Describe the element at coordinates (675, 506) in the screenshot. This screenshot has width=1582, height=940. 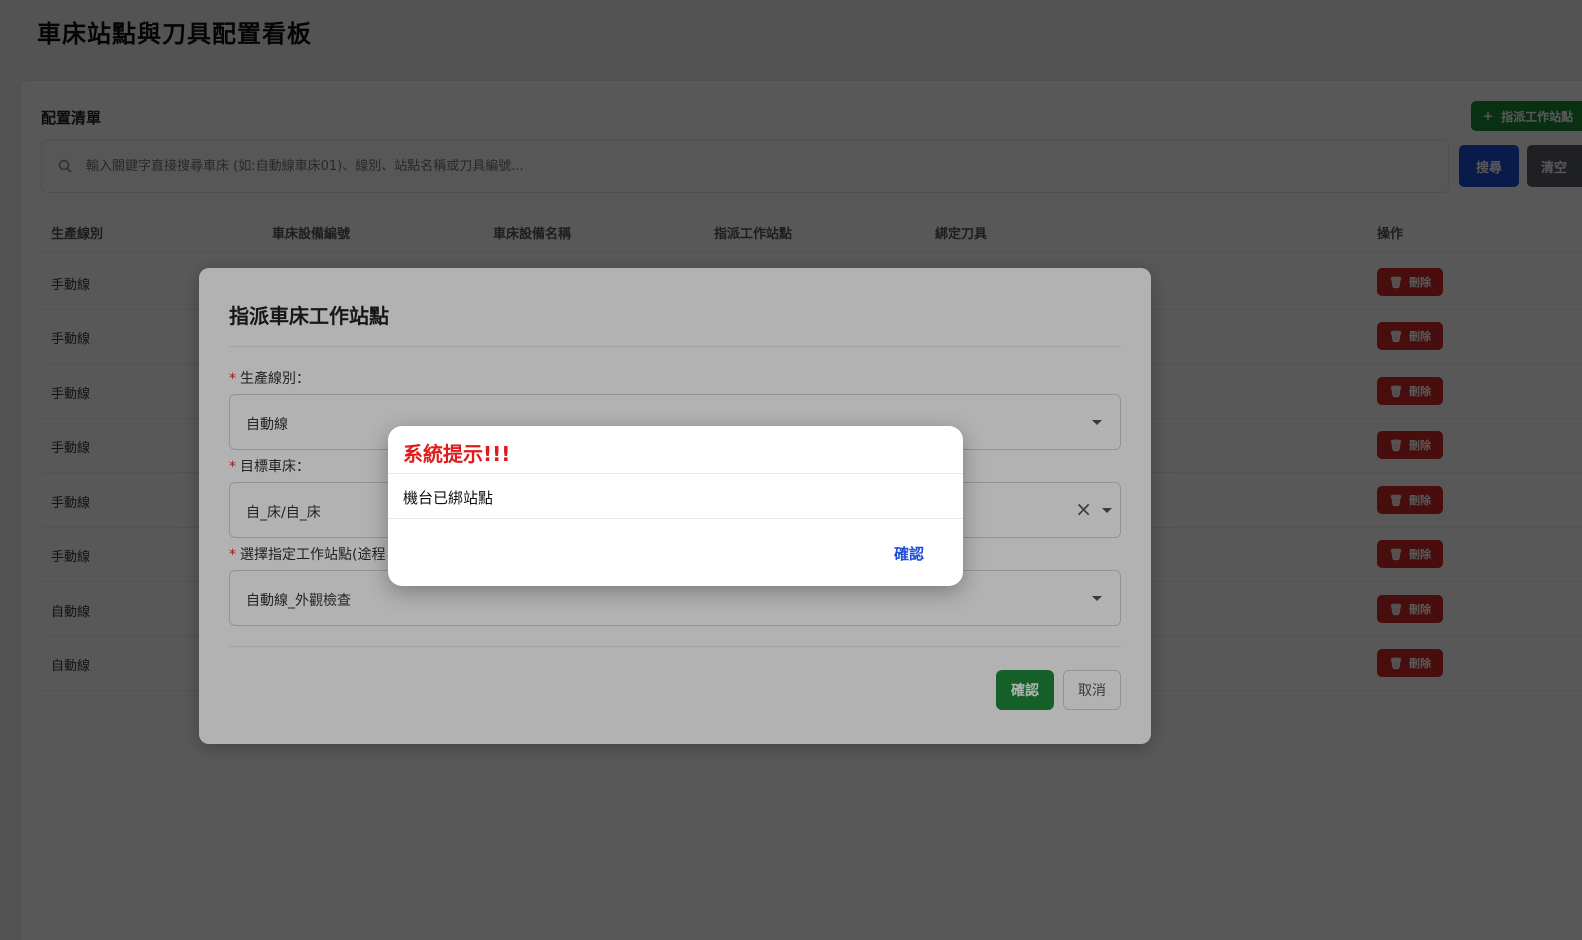
I see `system-alert-dialog: 系統提示!!! 機台已綁站點 確認` at that location.